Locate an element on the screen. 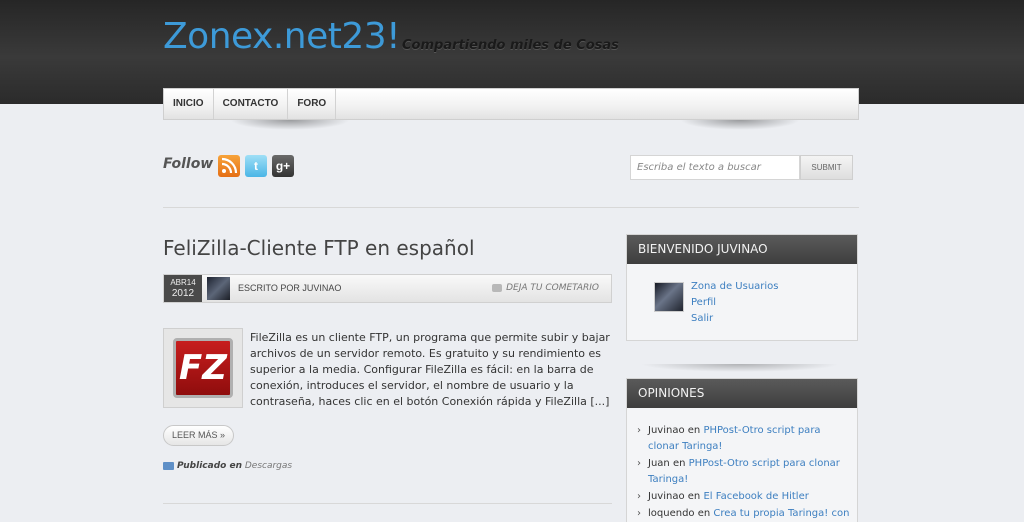 The width and height of the screenshot is (1024, 522). list-item: › Juvinao en El Facebook de Hitler is located at coordinates (744, 497).